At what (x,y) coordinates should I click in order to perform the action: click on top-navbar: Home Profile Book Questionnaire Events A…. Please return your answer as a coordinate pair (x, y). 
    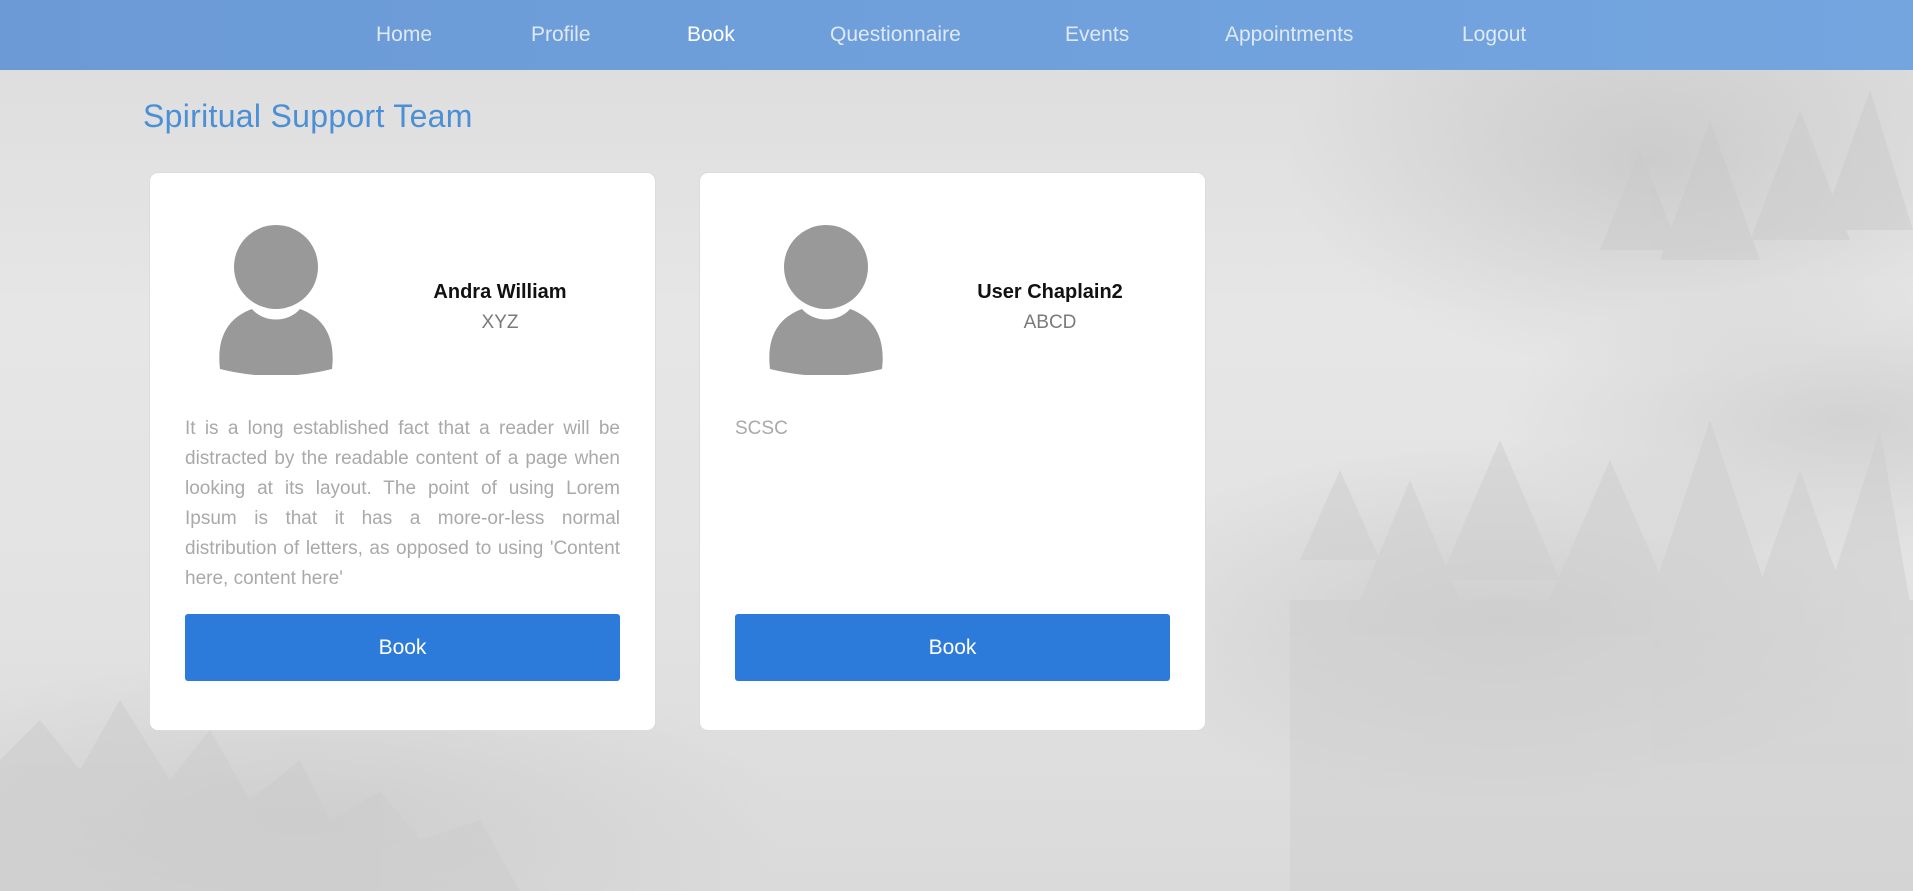
    Looking at the image, I should click on (956, 35).